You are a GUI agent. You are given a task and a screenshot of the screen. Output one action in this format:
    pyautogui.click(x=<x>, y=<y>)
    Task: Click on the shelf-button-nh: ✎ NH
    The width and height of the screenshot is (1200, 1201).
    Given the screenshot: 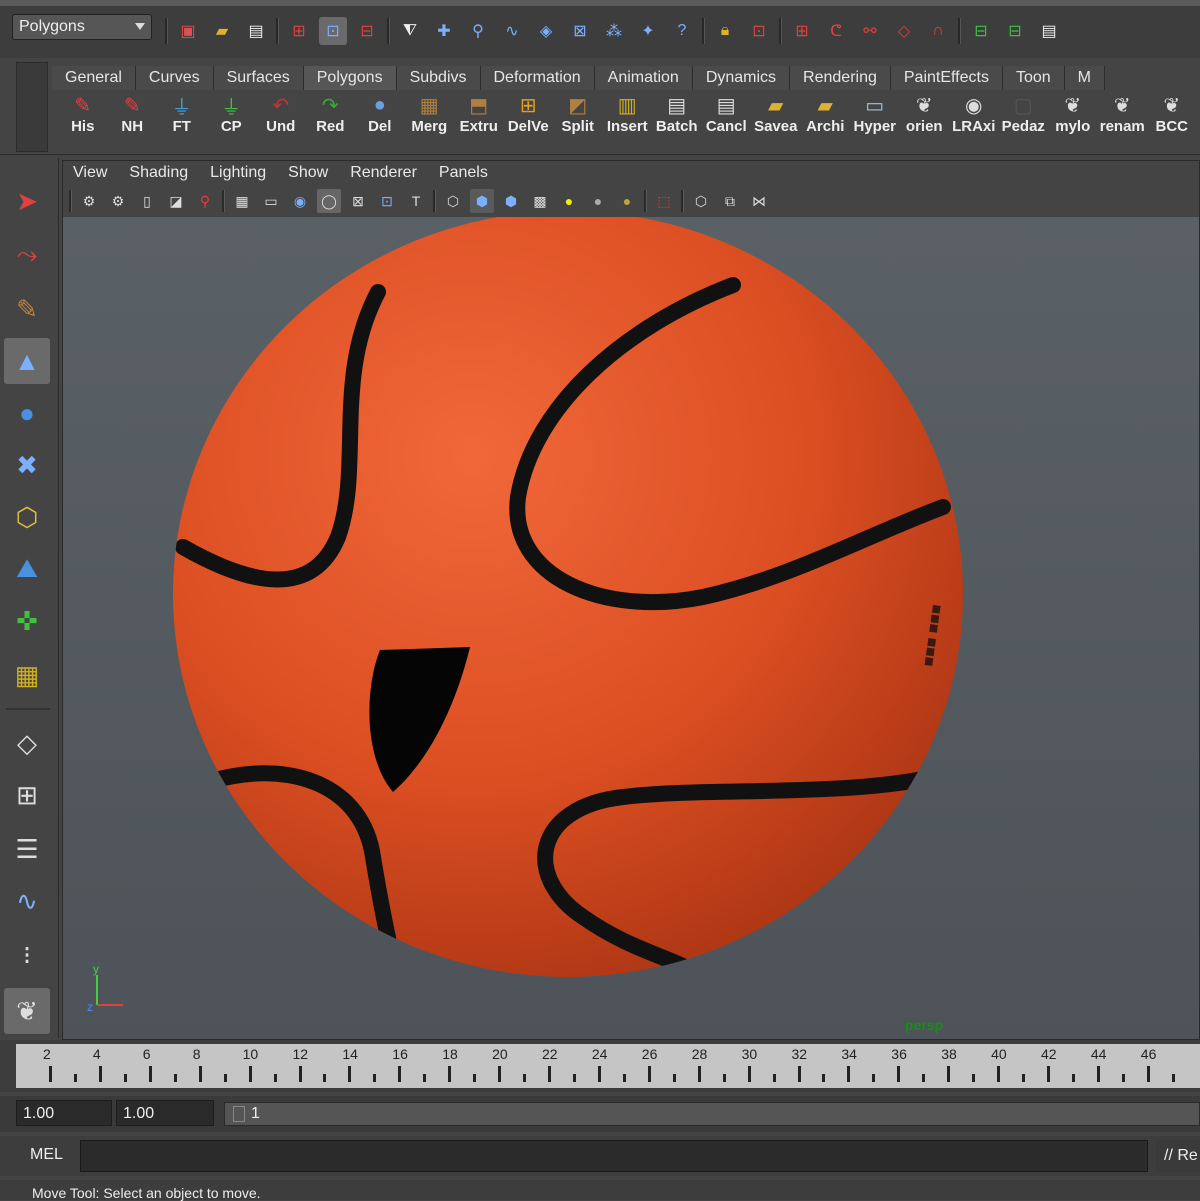 What is the action you would take?
    pyautogui.click(x=133, y=117)
    